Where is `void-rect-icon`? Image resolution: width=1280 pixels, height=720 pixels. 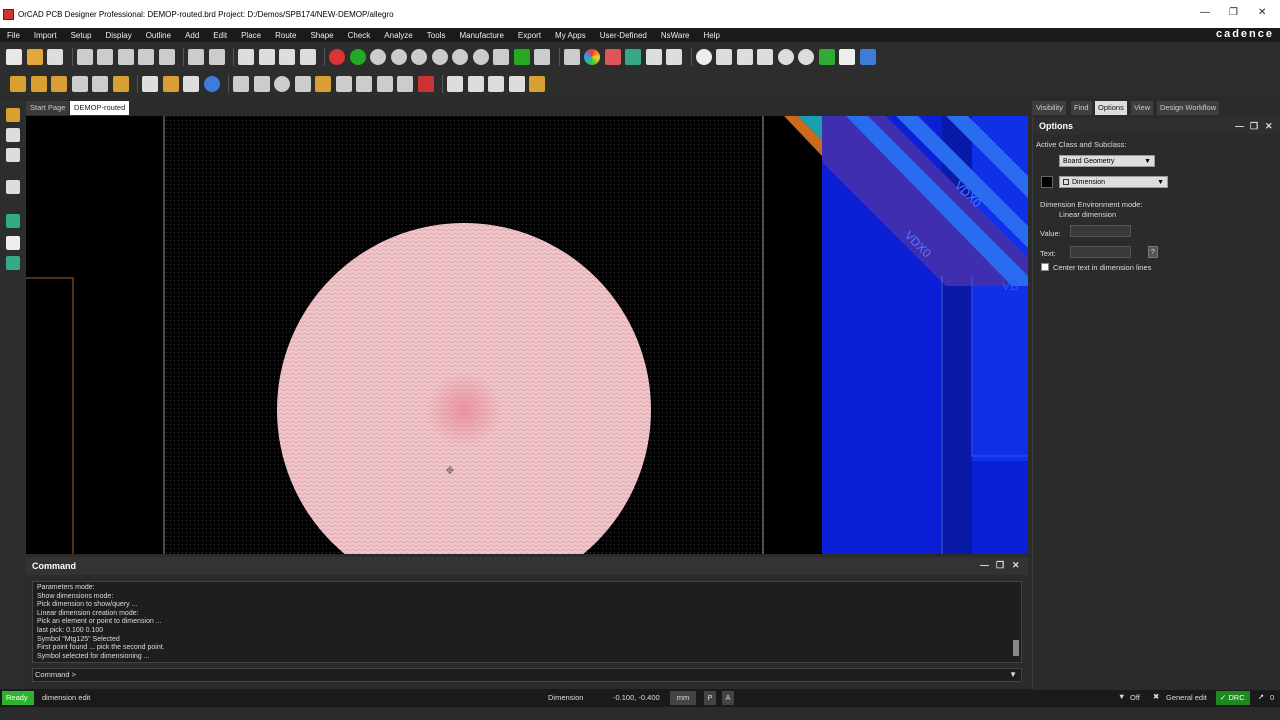 void-rect-icon is located at coordinates (364, 84).